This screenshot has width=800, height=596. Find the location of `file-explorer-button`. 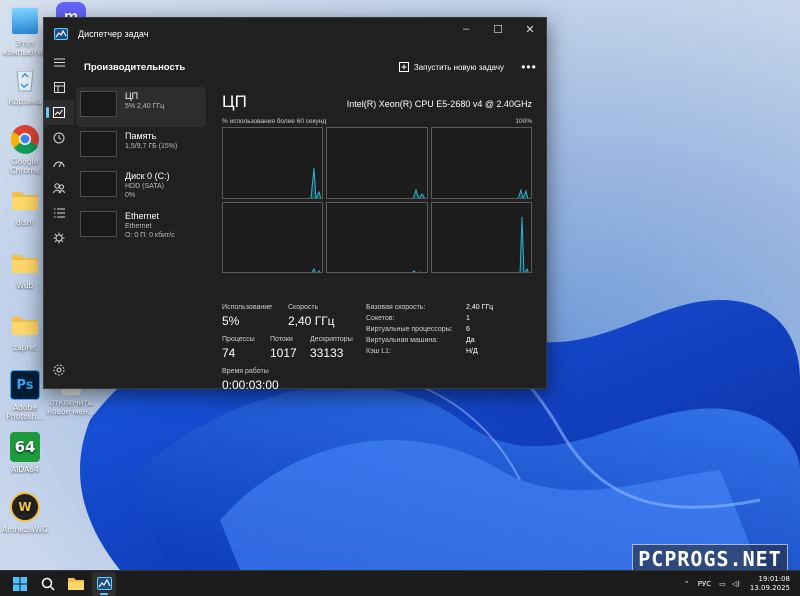

file-explorer-button is located at coordinates (76, 584).